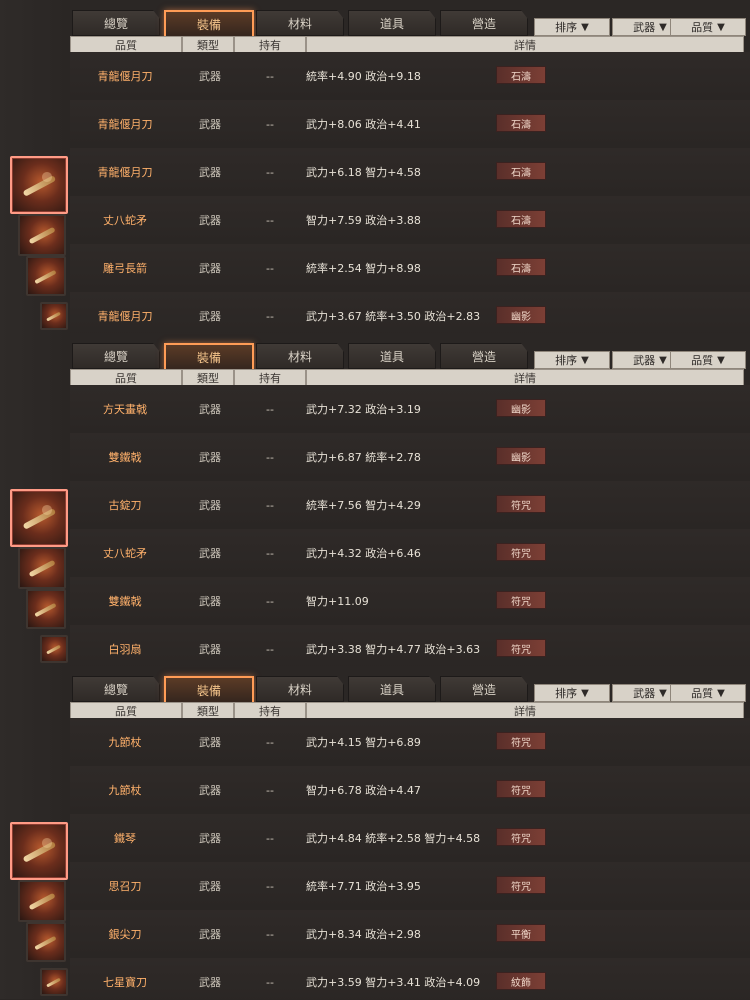 The height and width of the screenshot is (1000, 750). Describe the element at coordinates (125, 790) in the screenshot. I see `item-name: 九節杖` at that location.